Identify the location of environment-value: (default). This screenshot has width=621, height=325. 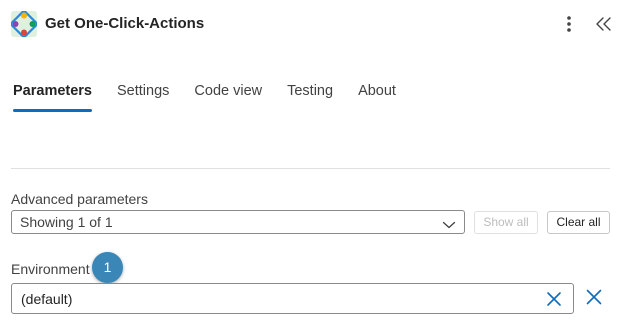
(47, 299).